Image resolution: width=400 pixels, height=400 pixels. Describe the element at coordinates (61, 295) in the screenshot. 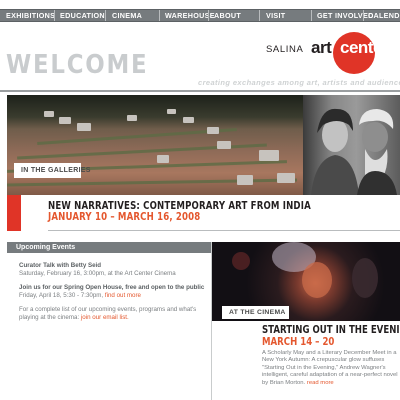

I see `event-detail: Friday, April 18, 5:30 - 7:30pm,` at that location.